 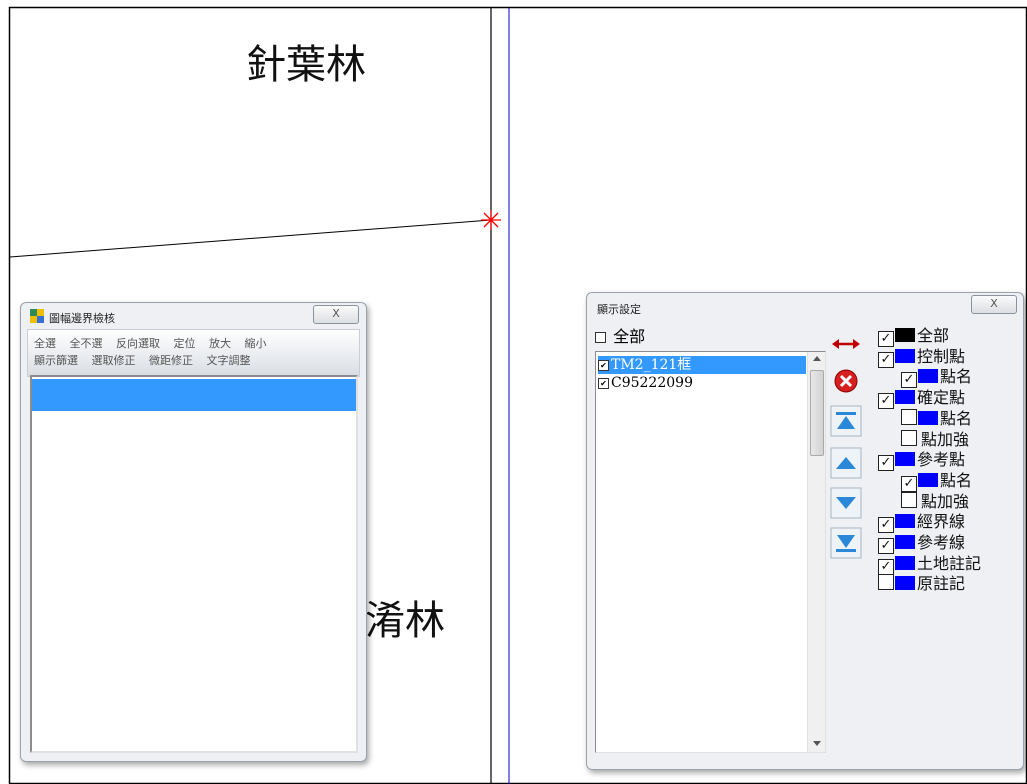 I want to click on title-bar: 顯示設定 X, so click(x=805, y=306).